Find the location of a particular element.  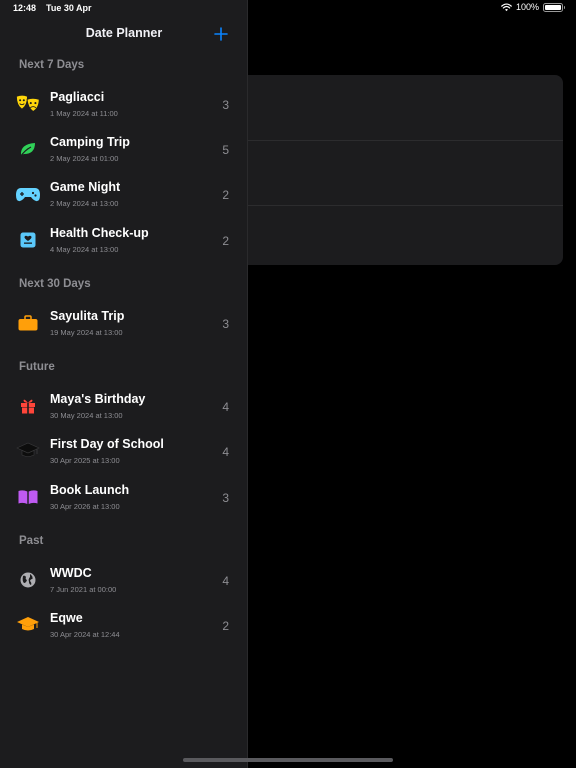

event-date: 30 Apr 2024 at 12:44 is located at coordinates (85, 634).